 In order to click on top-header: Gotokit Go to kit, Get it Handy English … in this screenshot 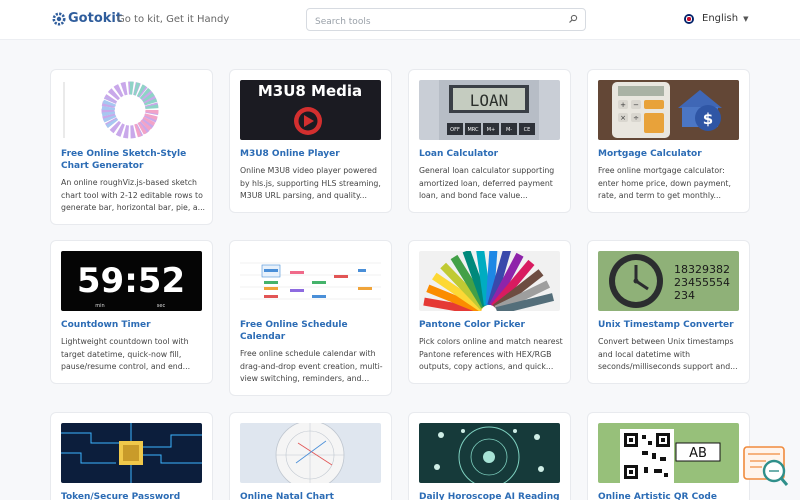, I will do `click(400, 20)`.